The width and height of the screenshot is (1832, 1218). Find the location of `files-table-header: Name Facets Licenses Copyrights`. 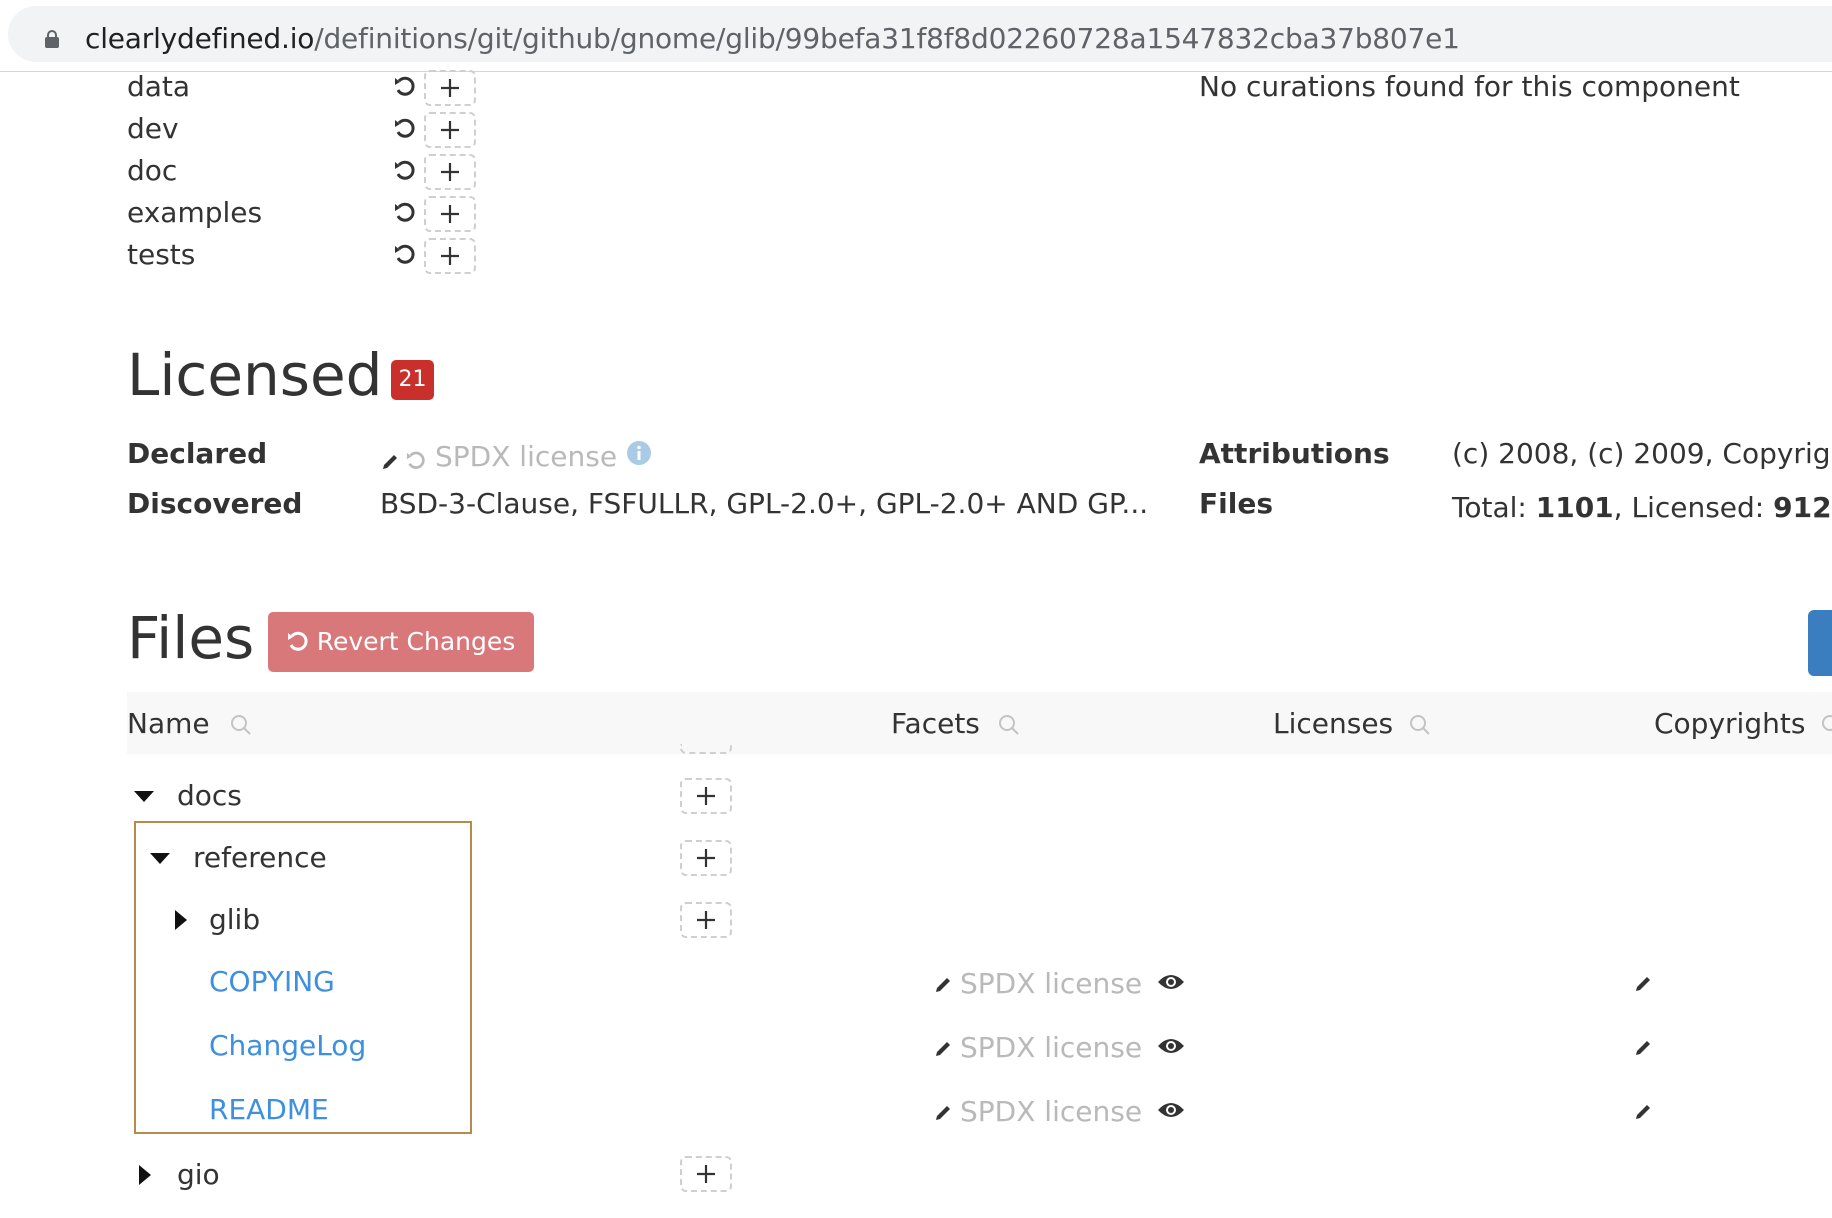

files-table-header: Name Facets Licenses Copyrights is located at coordinates (979, 723).